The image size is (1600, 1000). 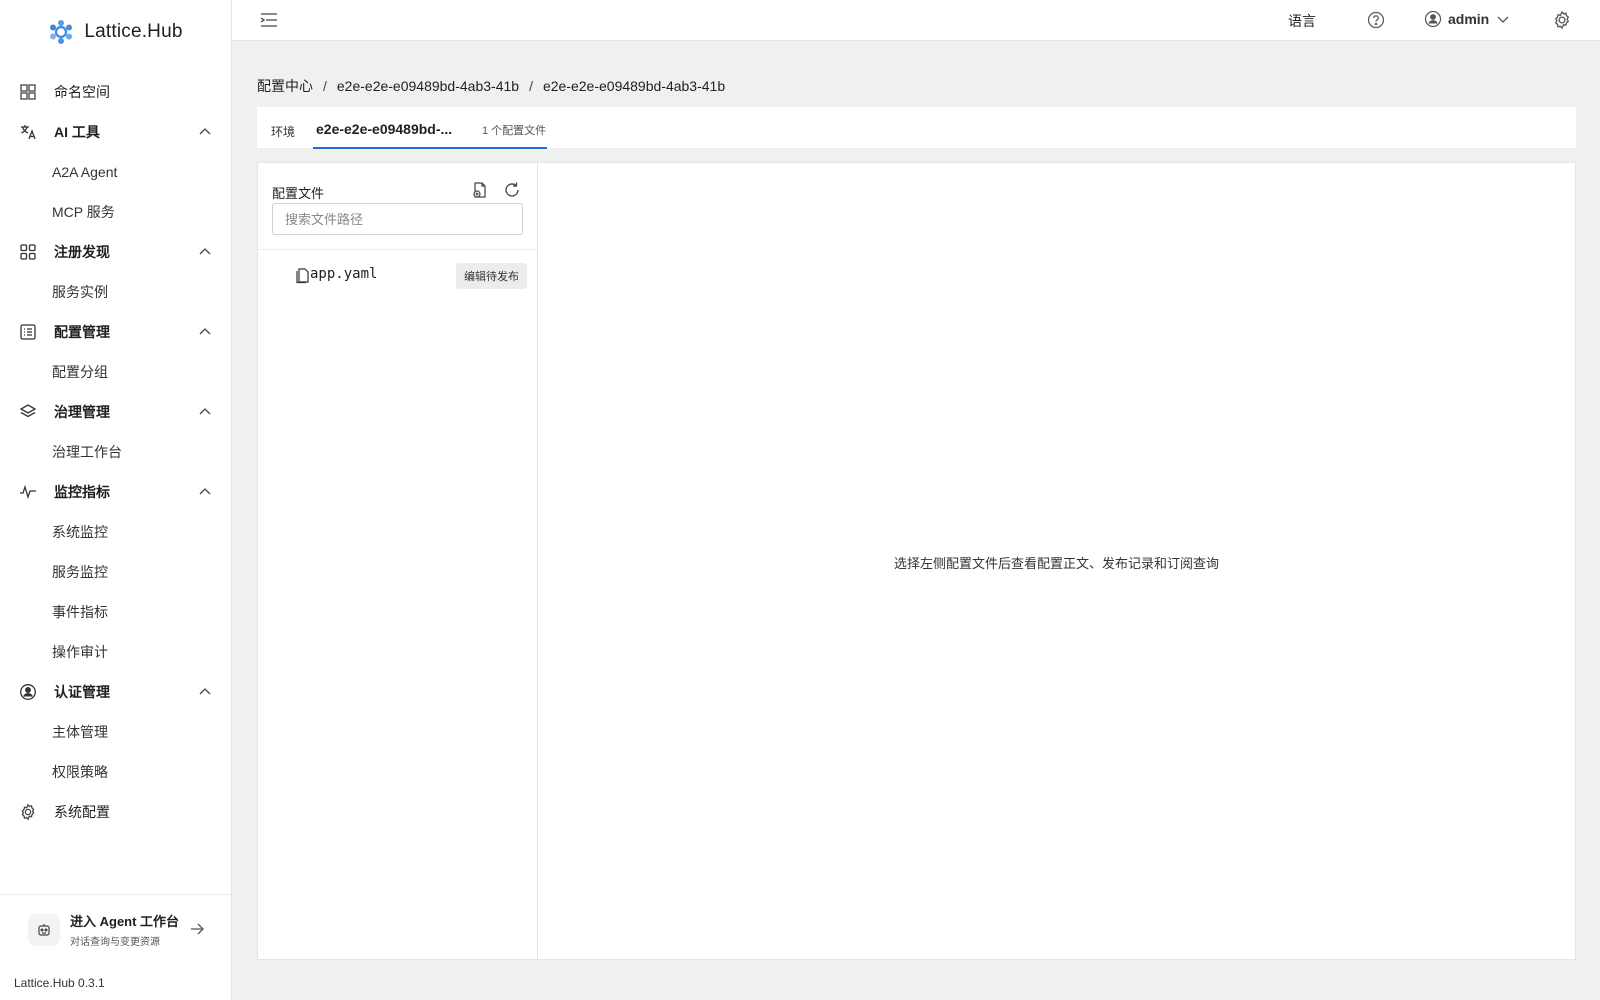 I want to click on namespace-icon, so click(x=28, y=92).